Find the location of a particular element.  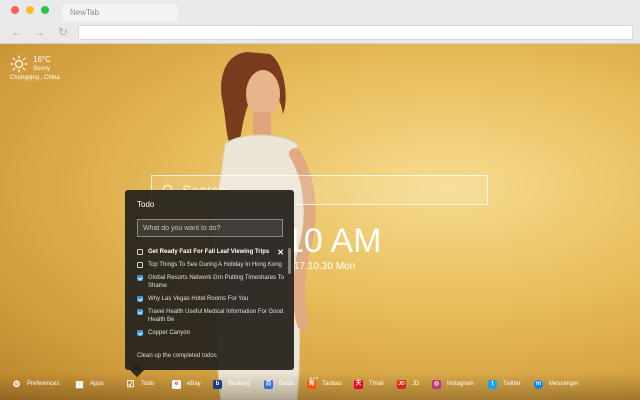

dock-item-label: Apps is located at coordinates (97, 384).